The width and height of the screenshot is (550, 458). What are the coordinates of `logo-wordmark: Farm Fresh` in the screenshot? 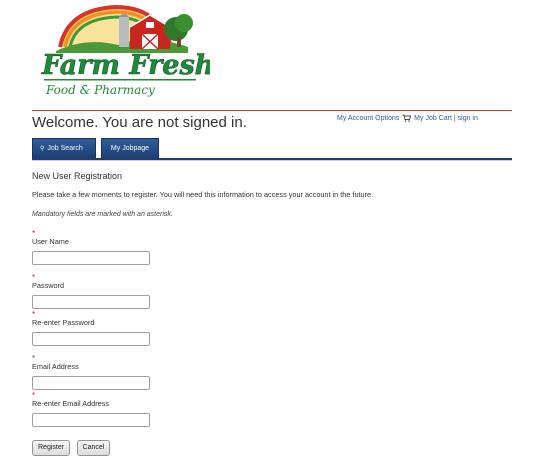 It's located at (125, 65).